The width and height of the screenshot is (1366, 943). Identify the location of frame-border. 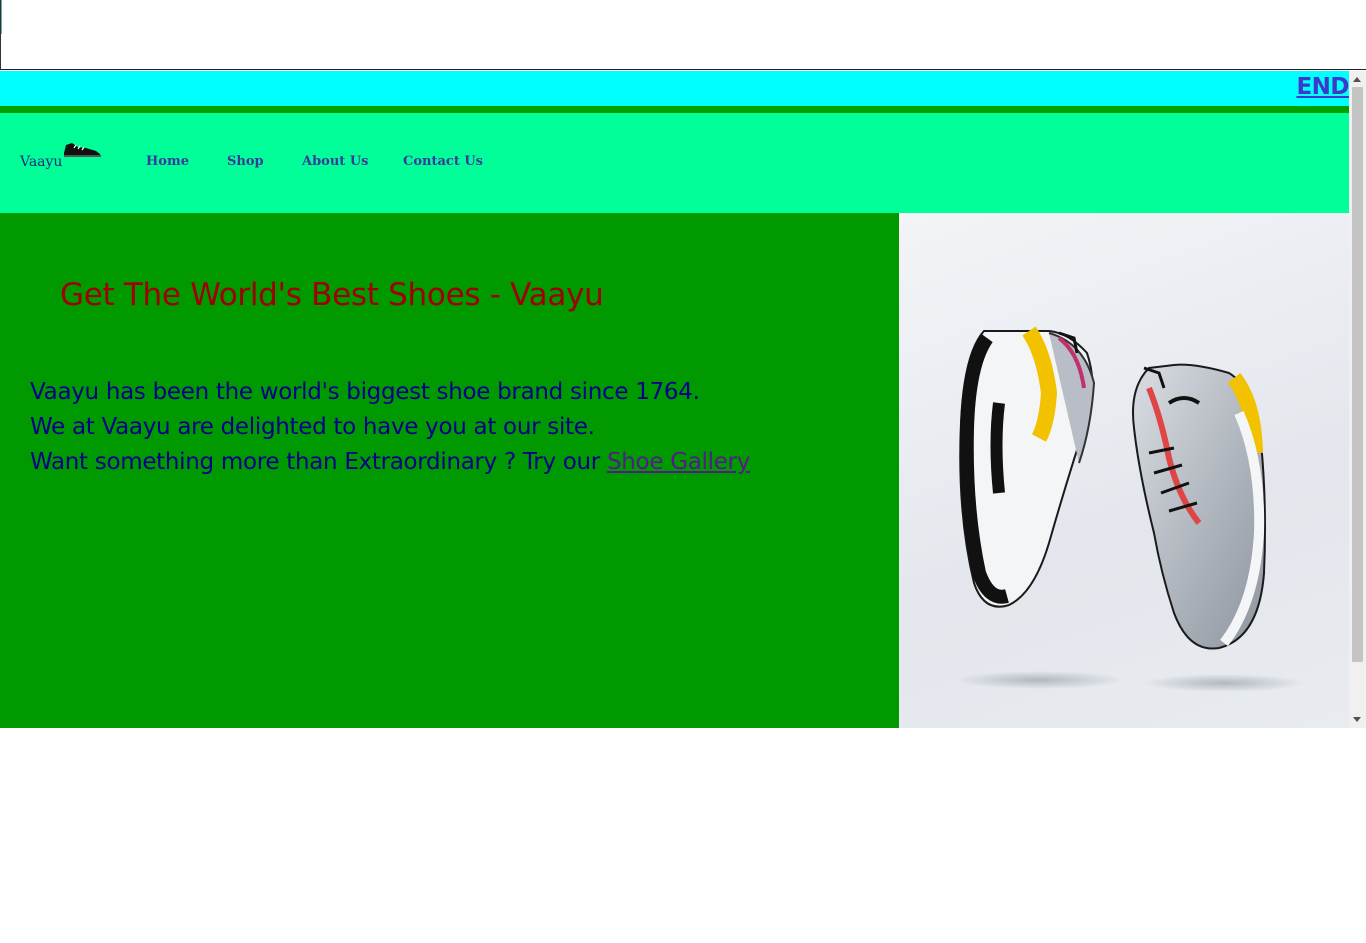
(0, 35).